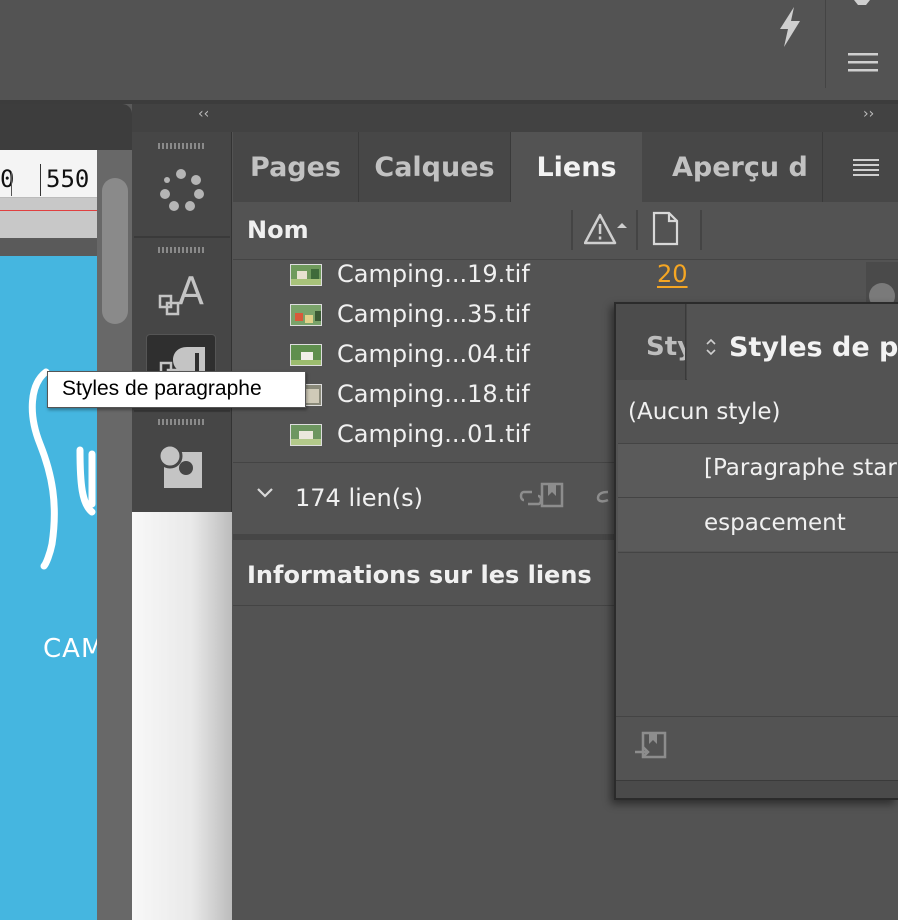  I want to click on tab-preflight: Aperçu d, so click(732, 167).